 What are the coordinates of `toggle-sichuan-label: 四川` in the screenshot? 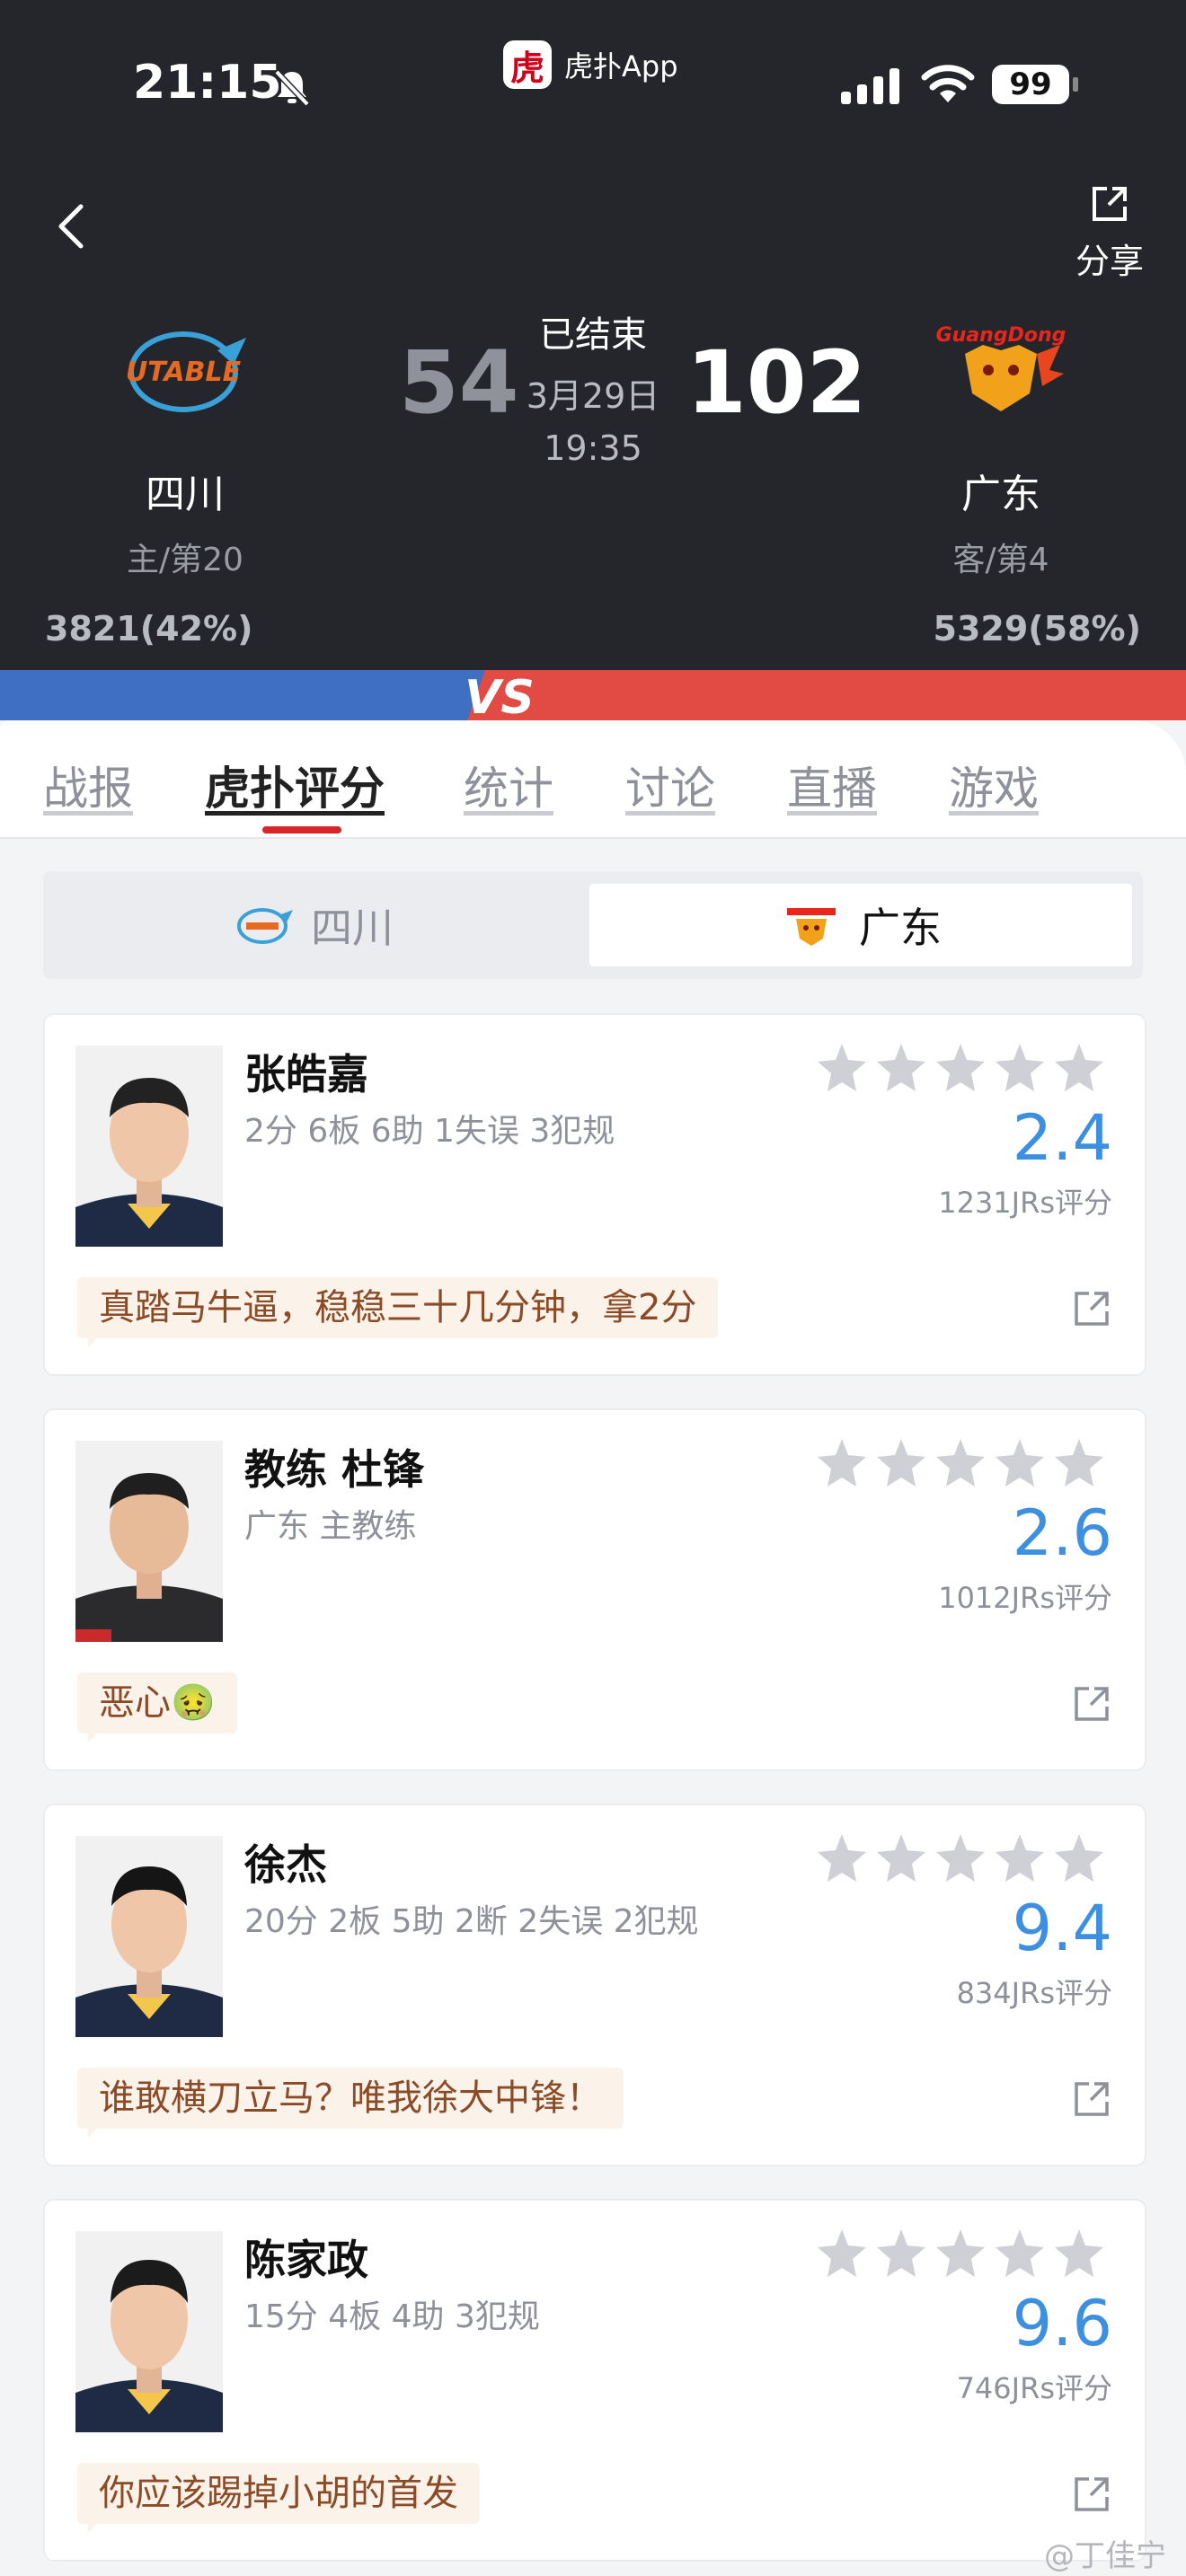 It's located at (352, 928).